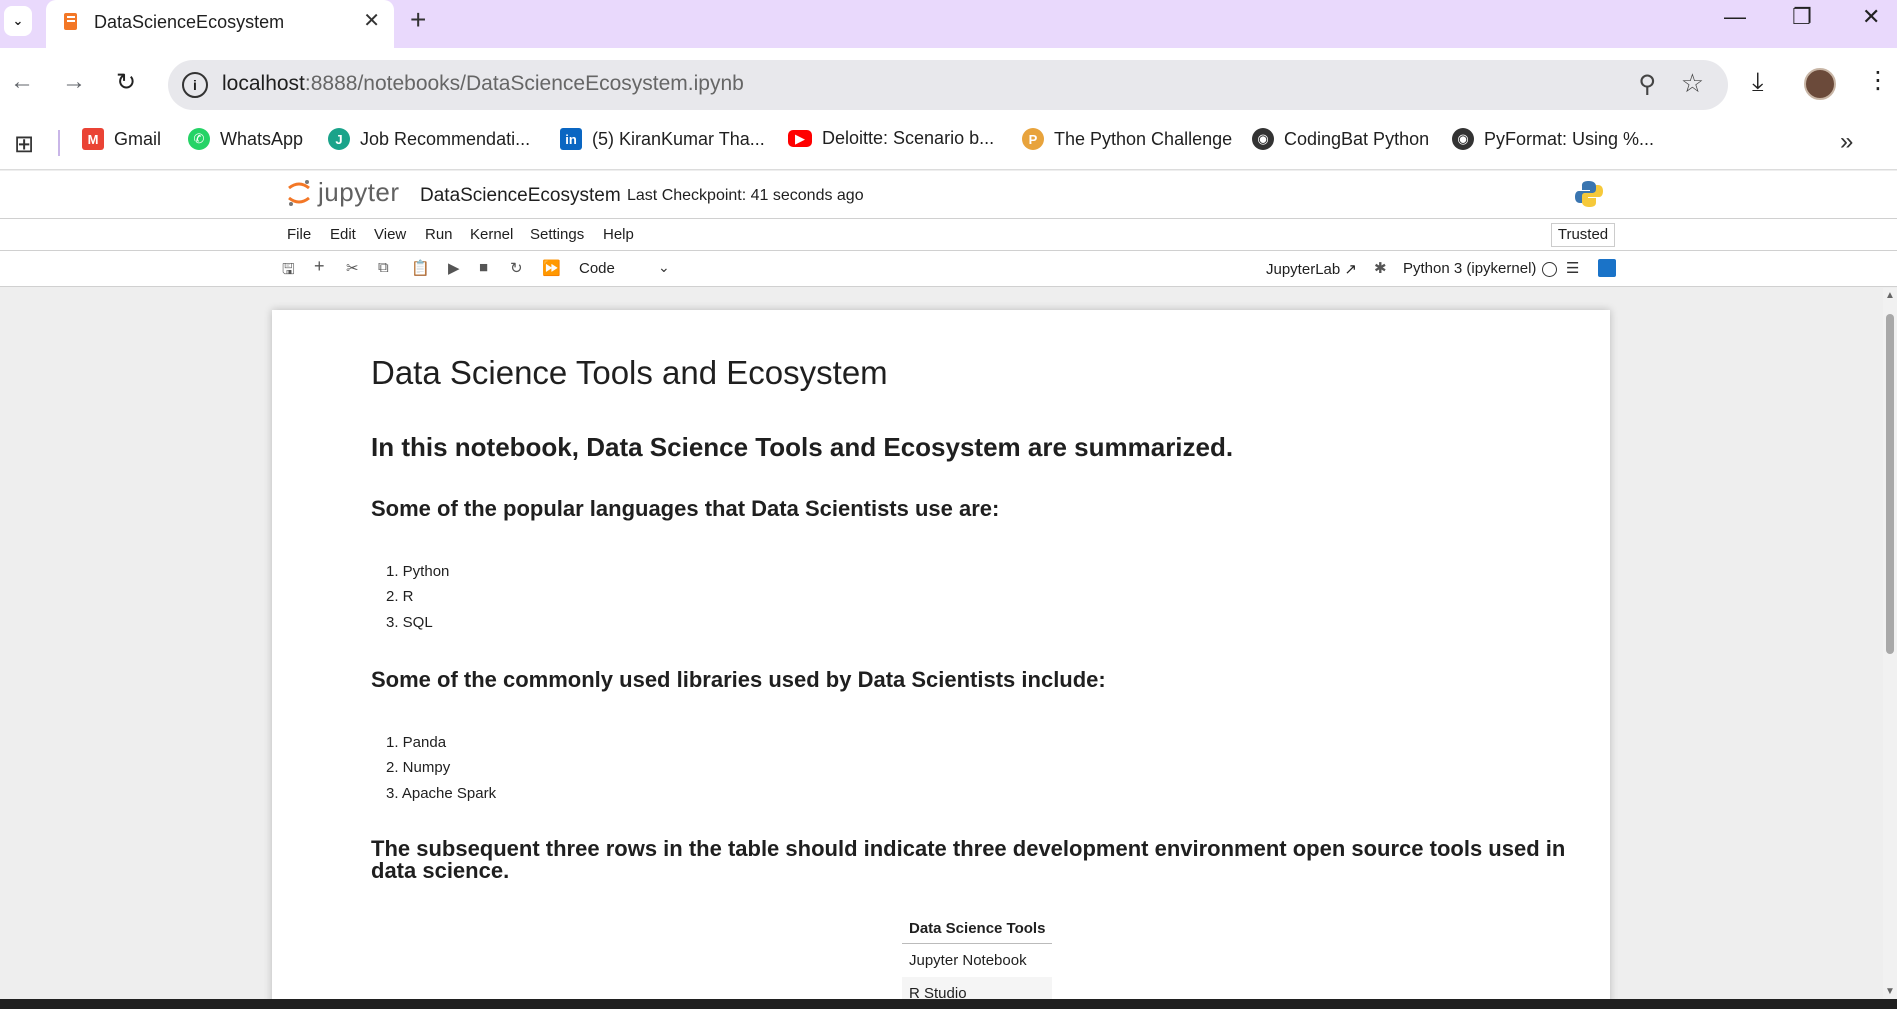  Describe the element at coordinates (352, 268) in the screenshot. I see `cut-icon: ✂` at that location.